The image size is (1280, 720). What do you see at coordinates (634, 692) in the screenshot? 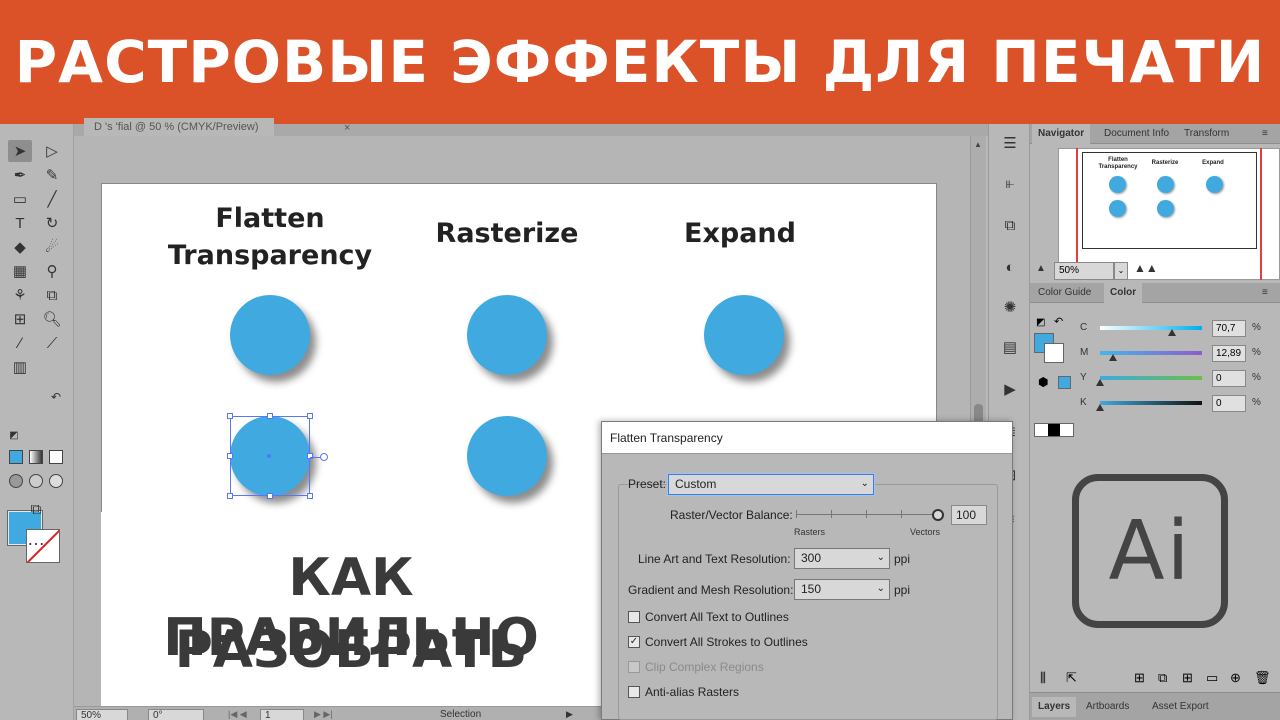
I see `anti-alias-rasters-checkbox` at bounding box center [634, 692].